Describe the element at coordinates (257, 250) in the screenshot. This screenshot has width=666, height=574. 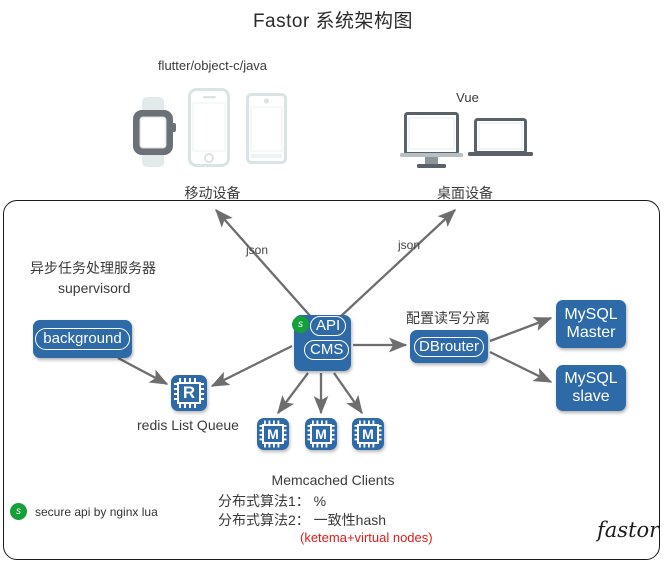
I see `edge-label-json-mobile: json` at that location.